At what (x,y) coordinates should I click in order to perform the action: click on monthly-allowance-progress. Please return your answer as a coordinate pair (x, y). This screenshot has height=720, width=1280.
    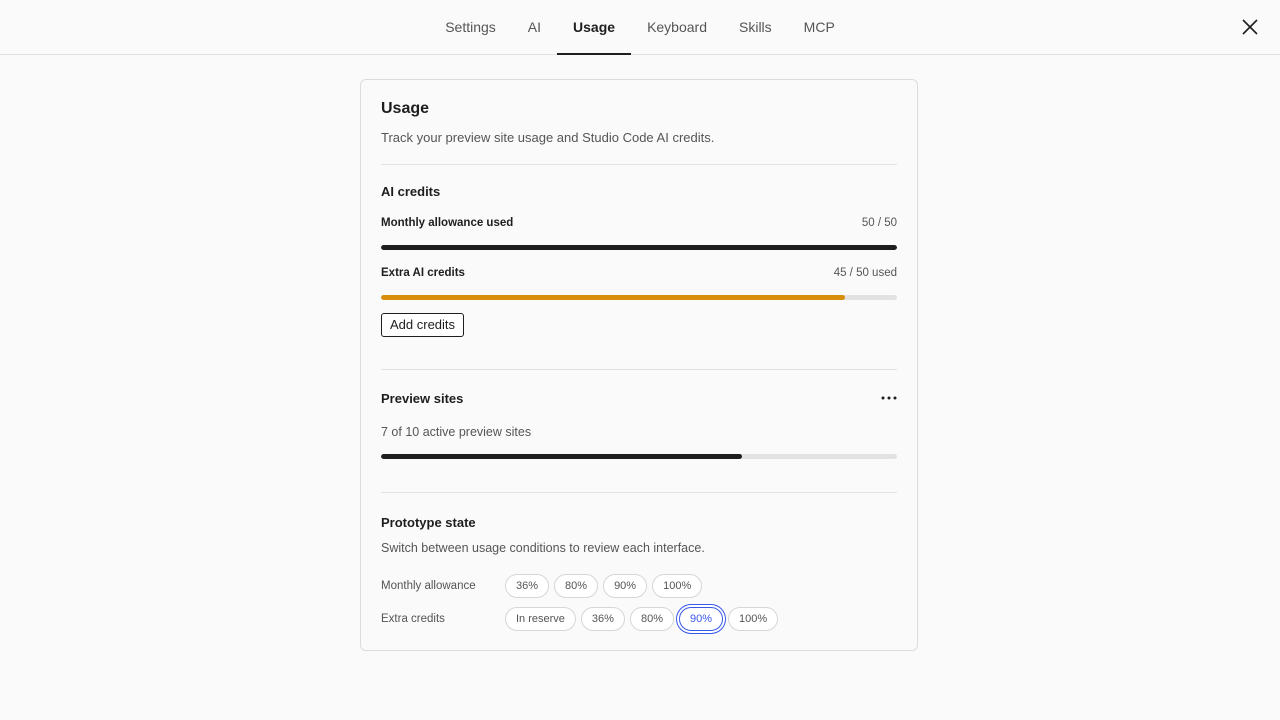
    Looking at the image, I should click on (639, 247).